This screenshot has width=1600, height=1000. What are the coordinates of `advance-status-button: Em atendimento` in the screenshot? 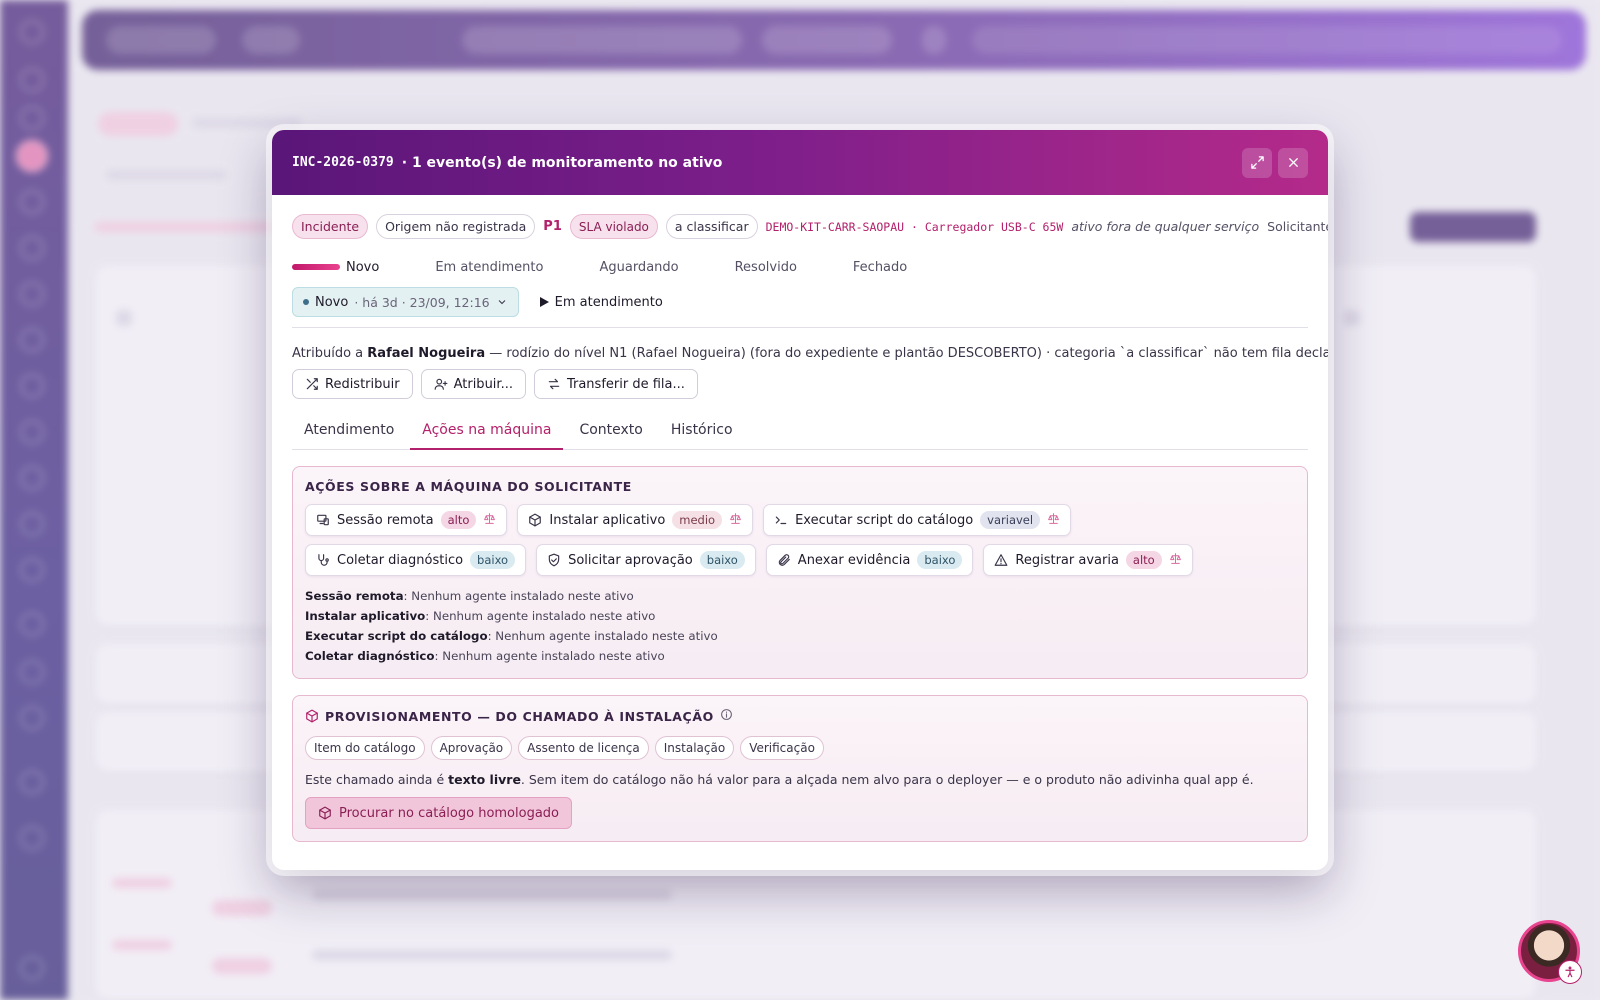 It's located at (601, 302).